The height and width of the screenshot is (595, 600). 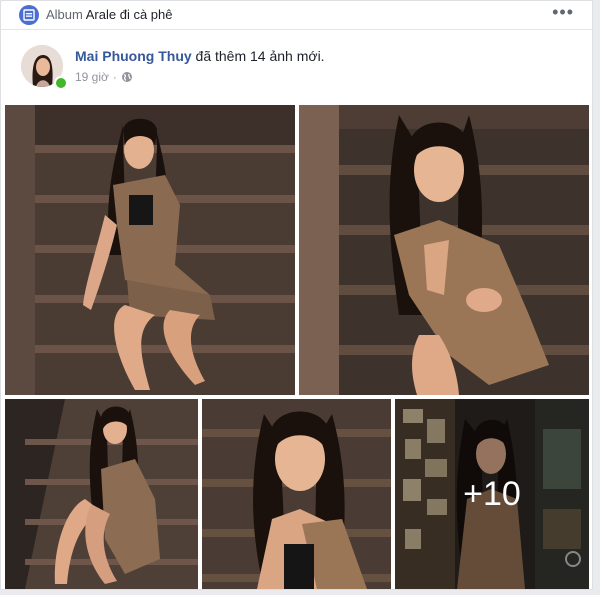 What do you see at coordinates (133, 56) in the screenshot?
I see `author-name-link: Mai Phuong Thuy` at bounding box center [133, 56].